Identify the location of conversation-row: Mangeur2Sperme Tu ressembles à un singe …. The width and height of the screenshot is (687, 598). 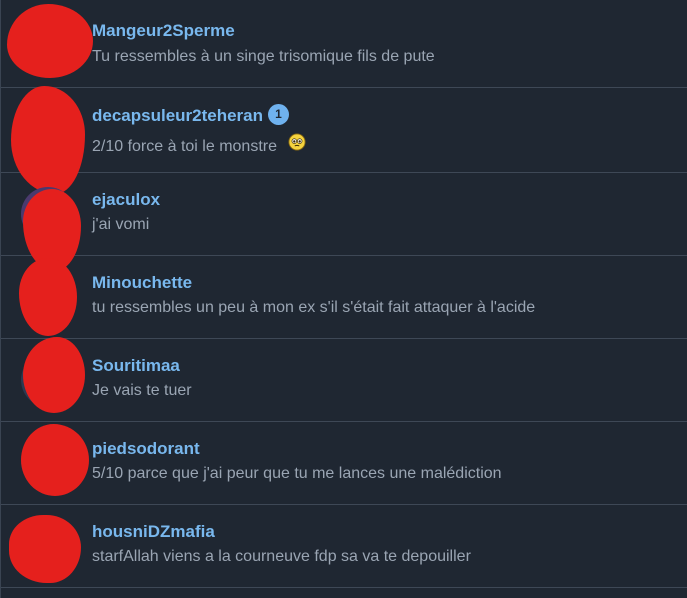
(344, 44).